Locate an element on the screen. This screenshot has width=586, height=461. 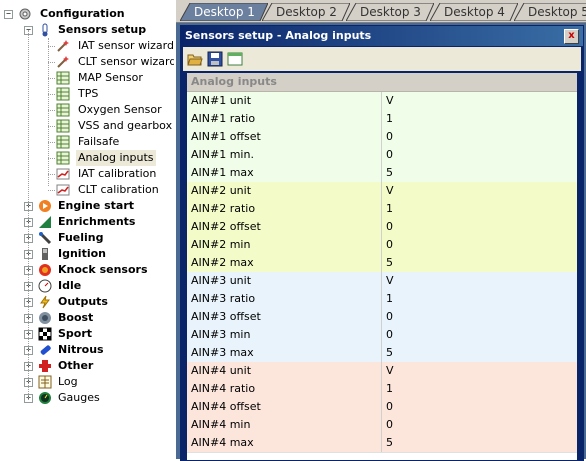
tree-item-iat-sensor-wizard: IAT sensor wizard is located at coordinates (115, 46).